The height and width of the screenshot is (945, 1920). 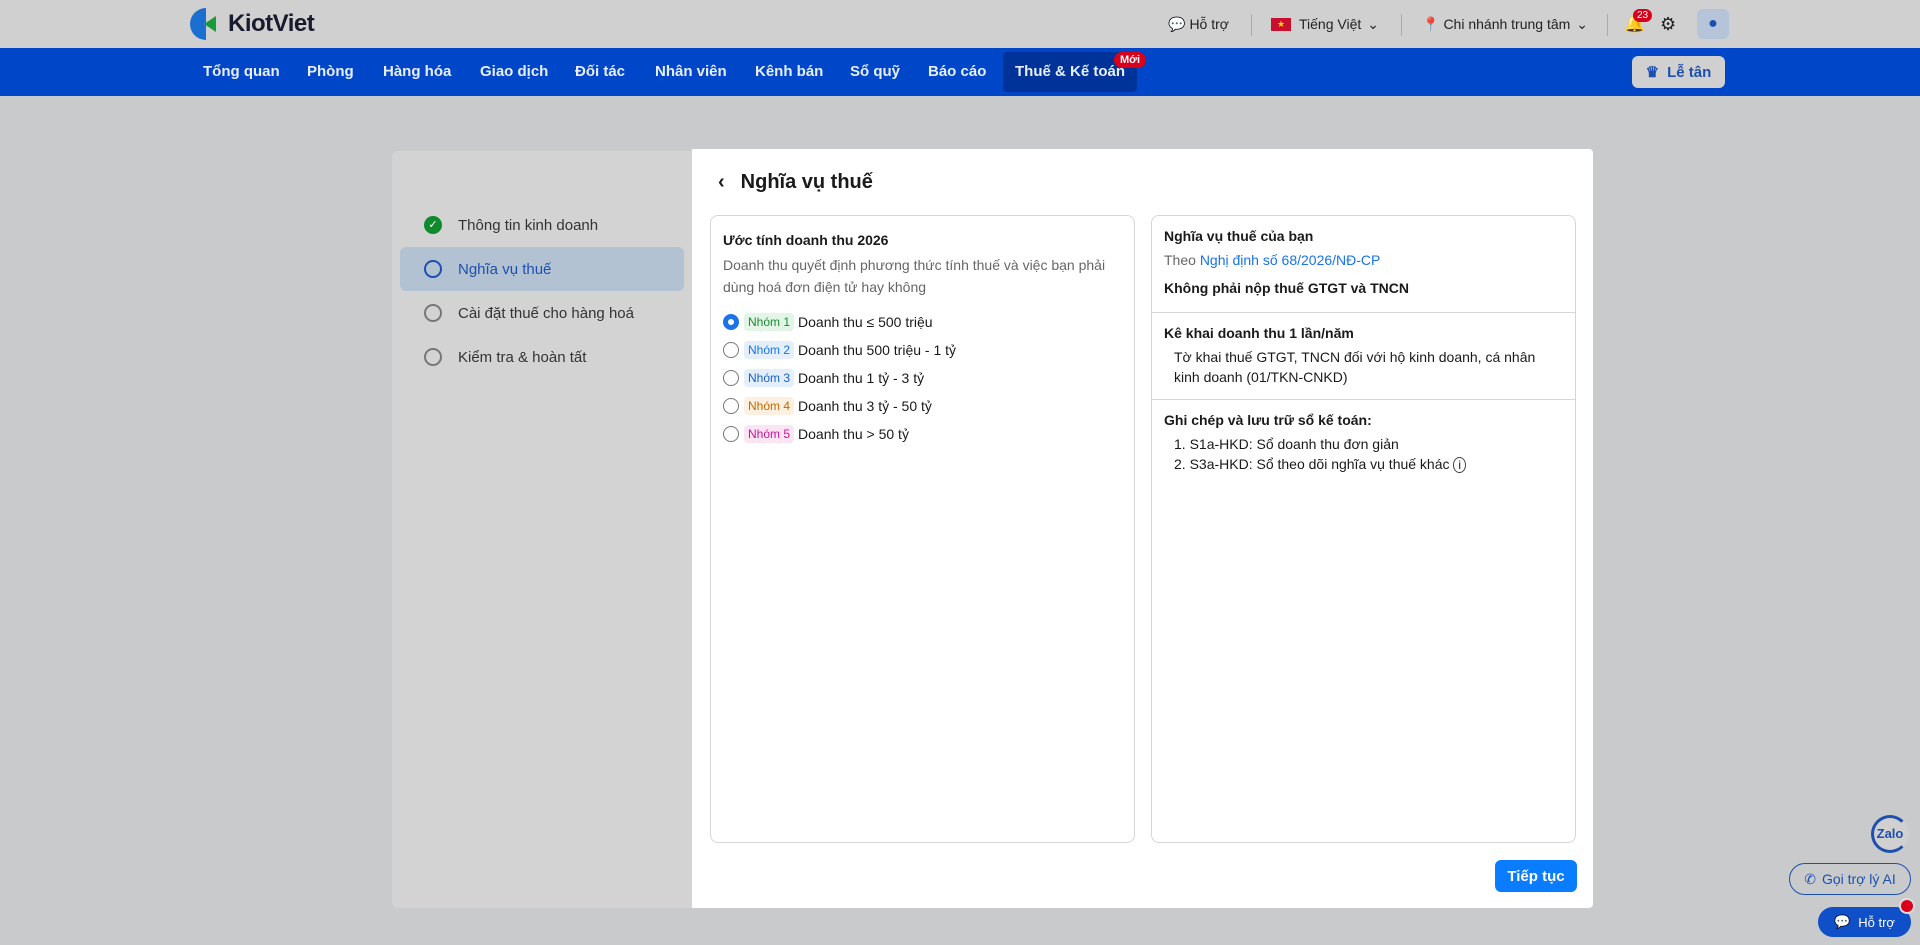 I want to click on step-review-finish: Kiểm tra & hoàn tất, so click(x=542, y=357).